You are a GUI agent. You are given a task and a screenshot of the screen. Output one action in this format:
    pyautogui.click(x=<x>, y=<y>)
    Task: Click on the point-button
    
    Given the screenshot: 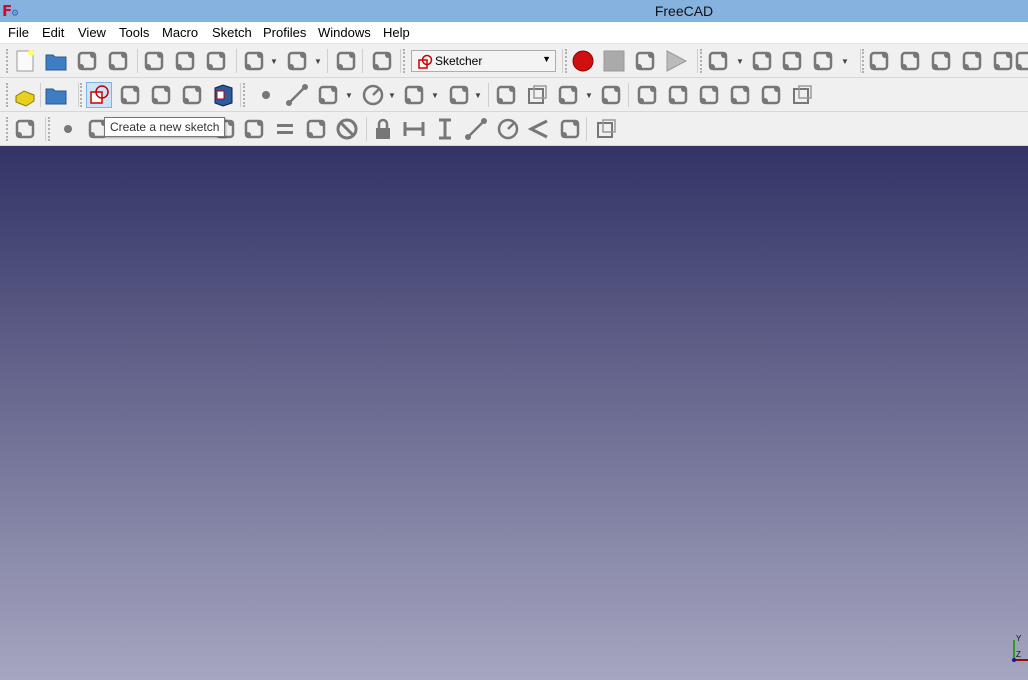 What is the action you would take?
    pyautogui.click(x=266, y=95)
    